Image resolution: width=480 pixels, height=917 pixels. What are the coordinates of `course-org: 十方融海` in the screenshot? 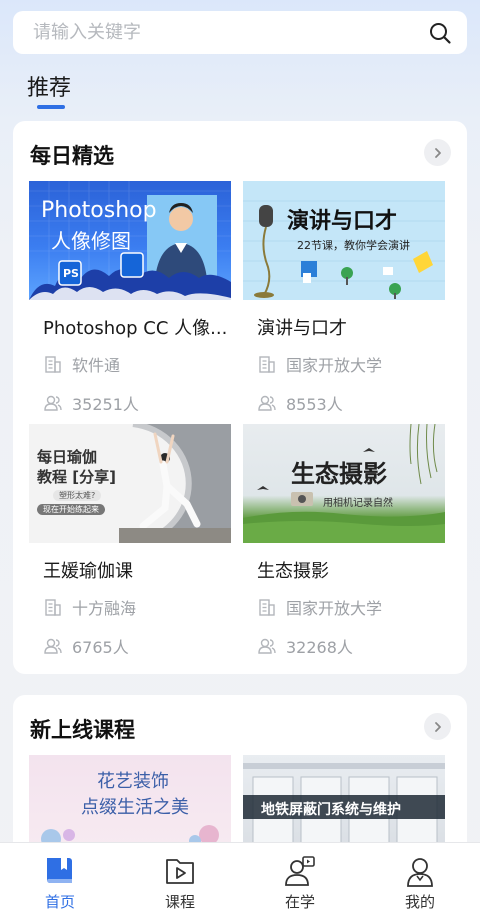 It's located at (130, 607).